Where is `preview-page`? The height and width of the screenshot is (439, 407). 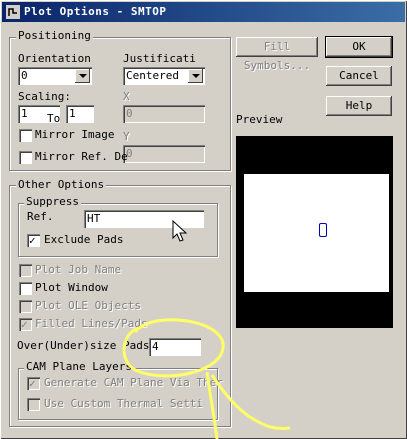 preview-page is located at coordinates (316, 233).